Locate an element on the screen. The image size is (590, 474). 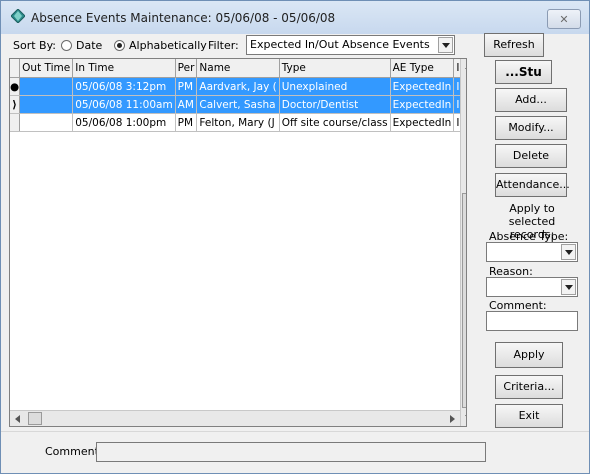
filter-label: Filter: is located at coordinates (223, 45).